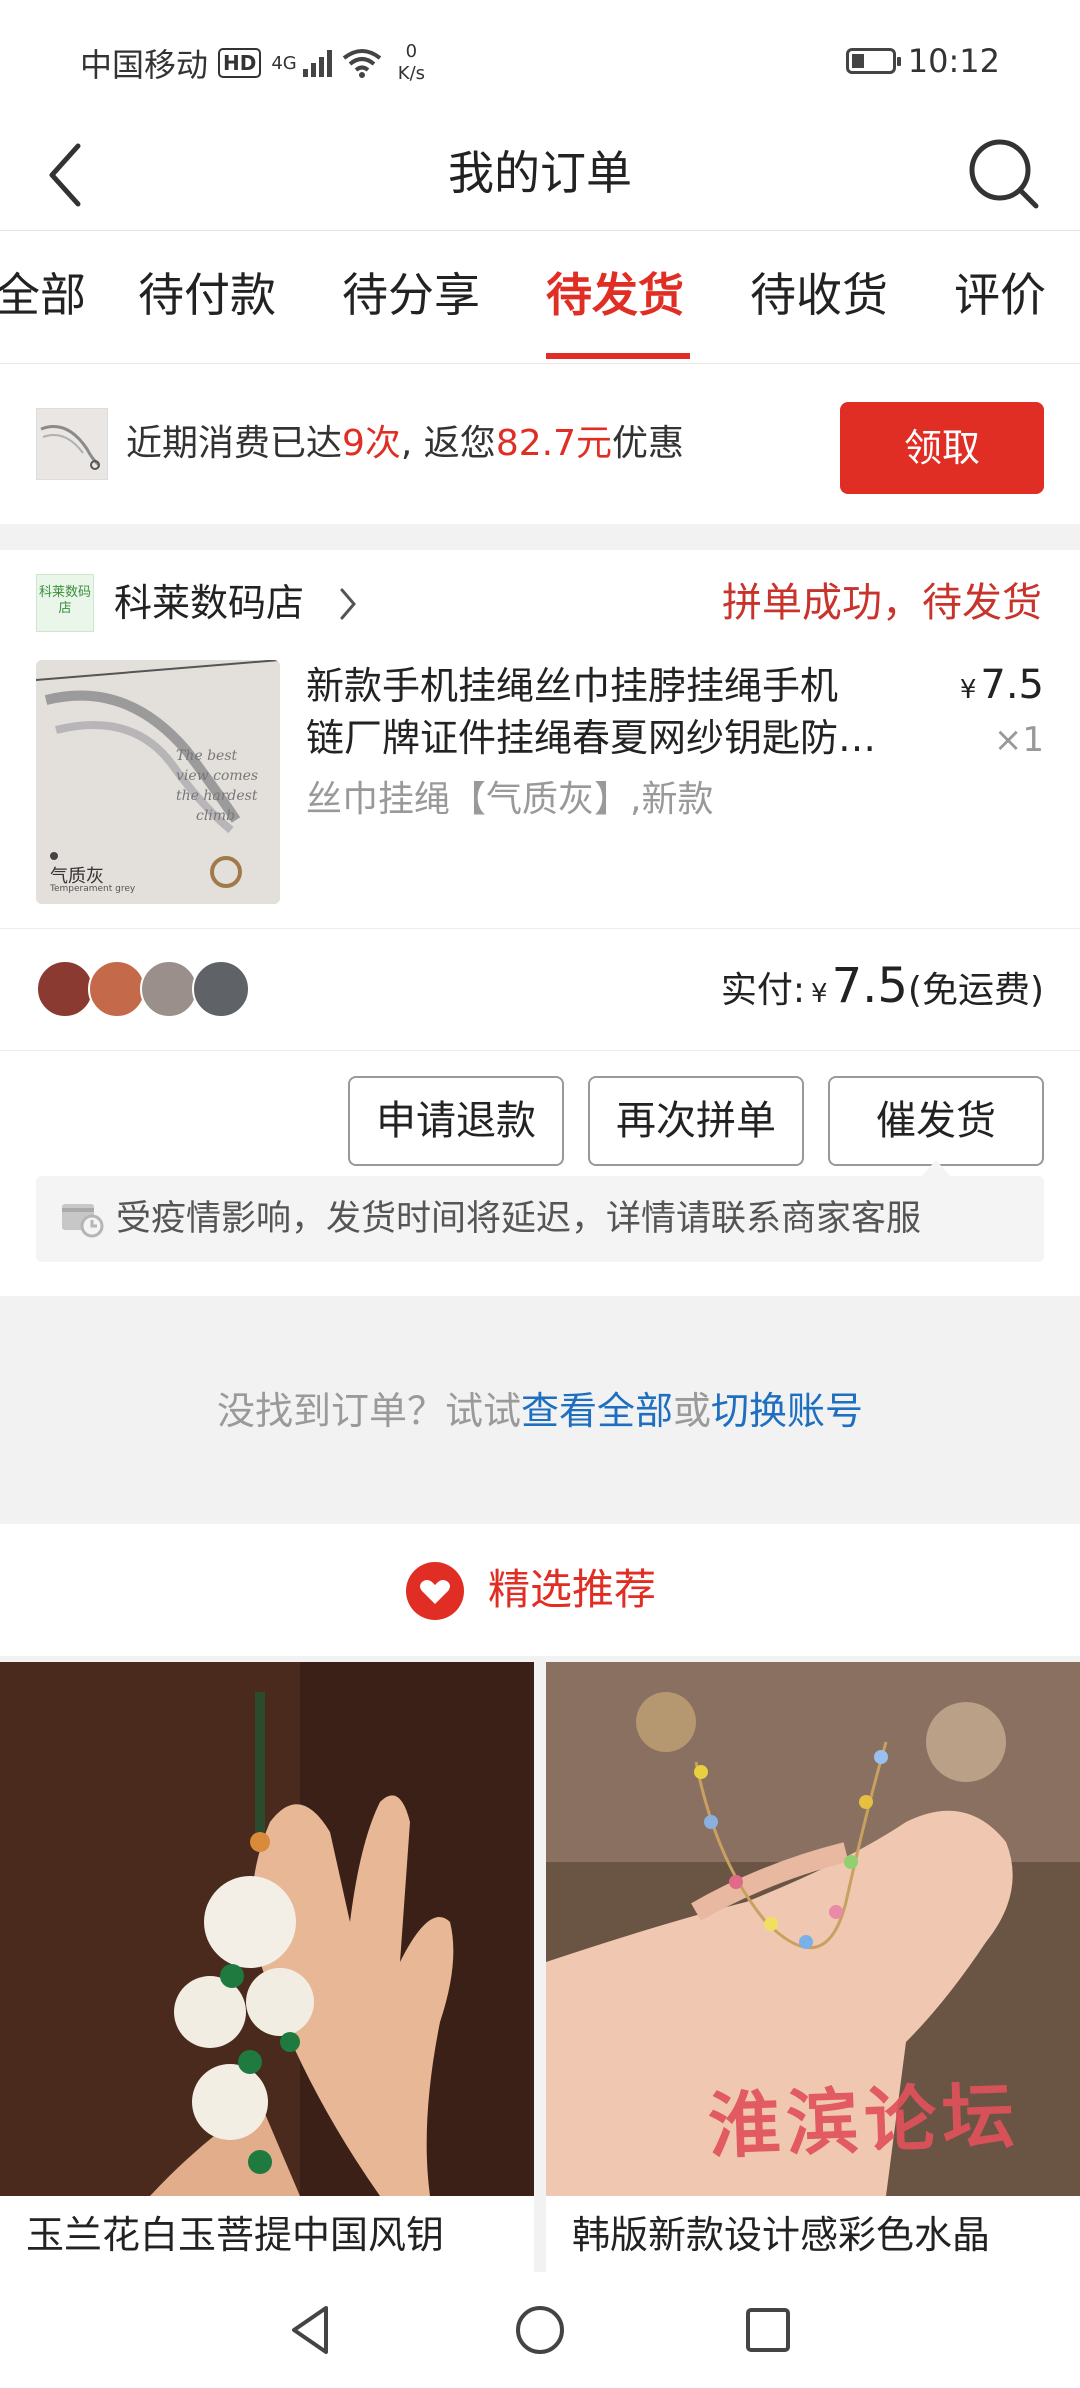  I want to click on urge-shipment-button: 催发货, so click(936, 1121).